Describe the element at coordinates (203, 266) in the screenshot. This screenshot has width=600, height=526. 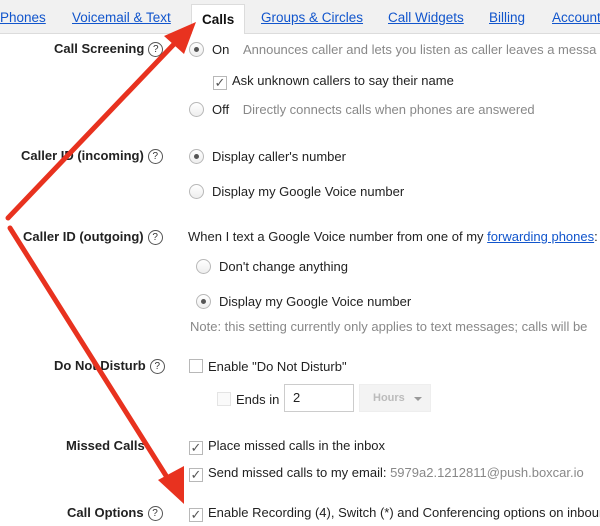
I see `radio-dont-change` at that location.